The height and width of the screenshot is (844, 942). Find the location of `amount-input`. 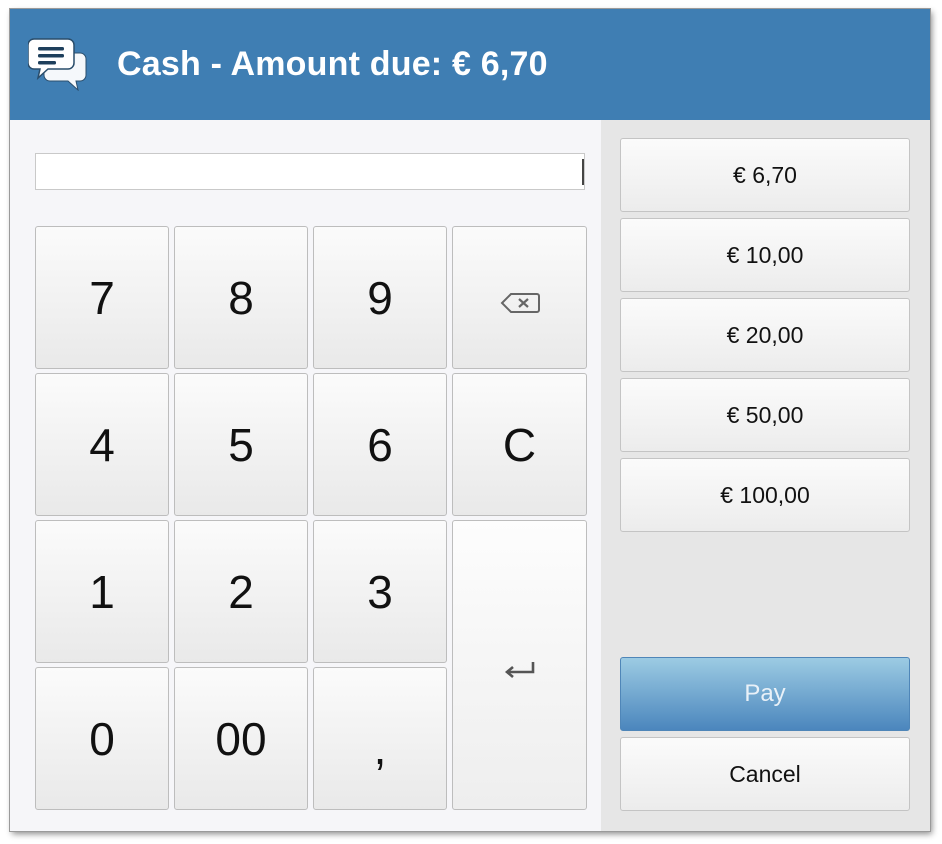

amount-input is located at coordinates (310, 171).